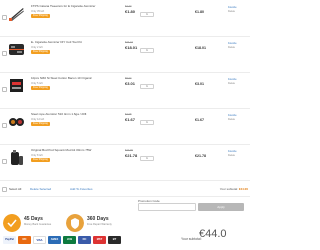  I want to click on warranty-icon, so click(75, 223).